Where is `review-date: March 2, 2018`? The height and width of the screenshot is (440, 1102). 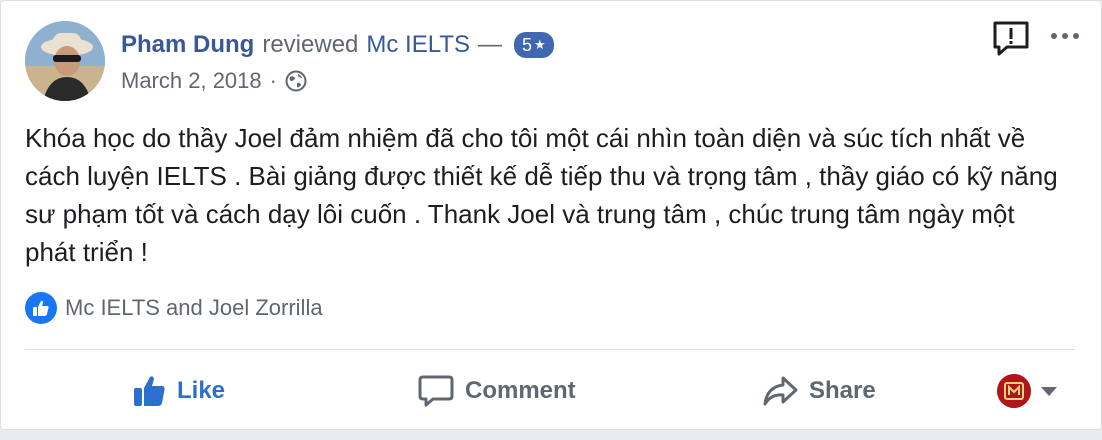
review-date: March 2, 2018 is located at coordinates (191, 81).